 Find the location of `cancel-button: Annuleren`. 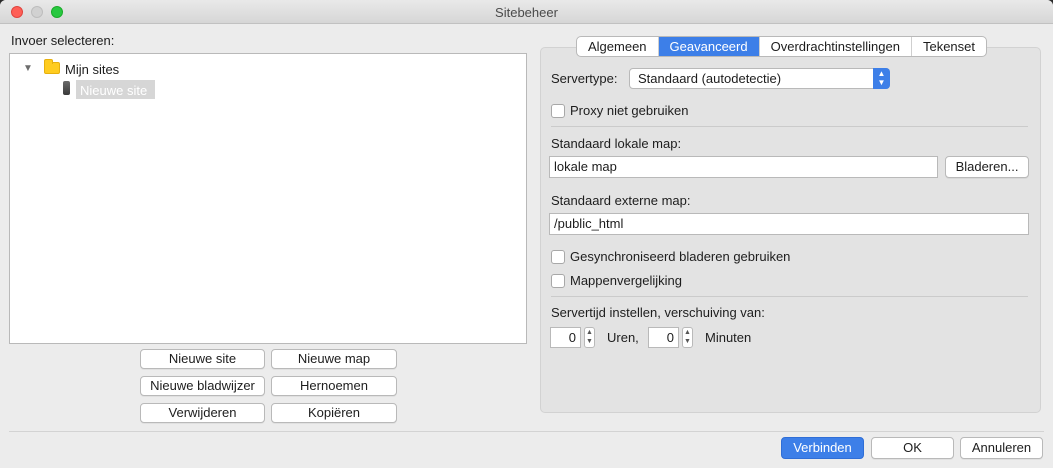

cancel-button: Annuleren is located at coordinates (1001, 448).